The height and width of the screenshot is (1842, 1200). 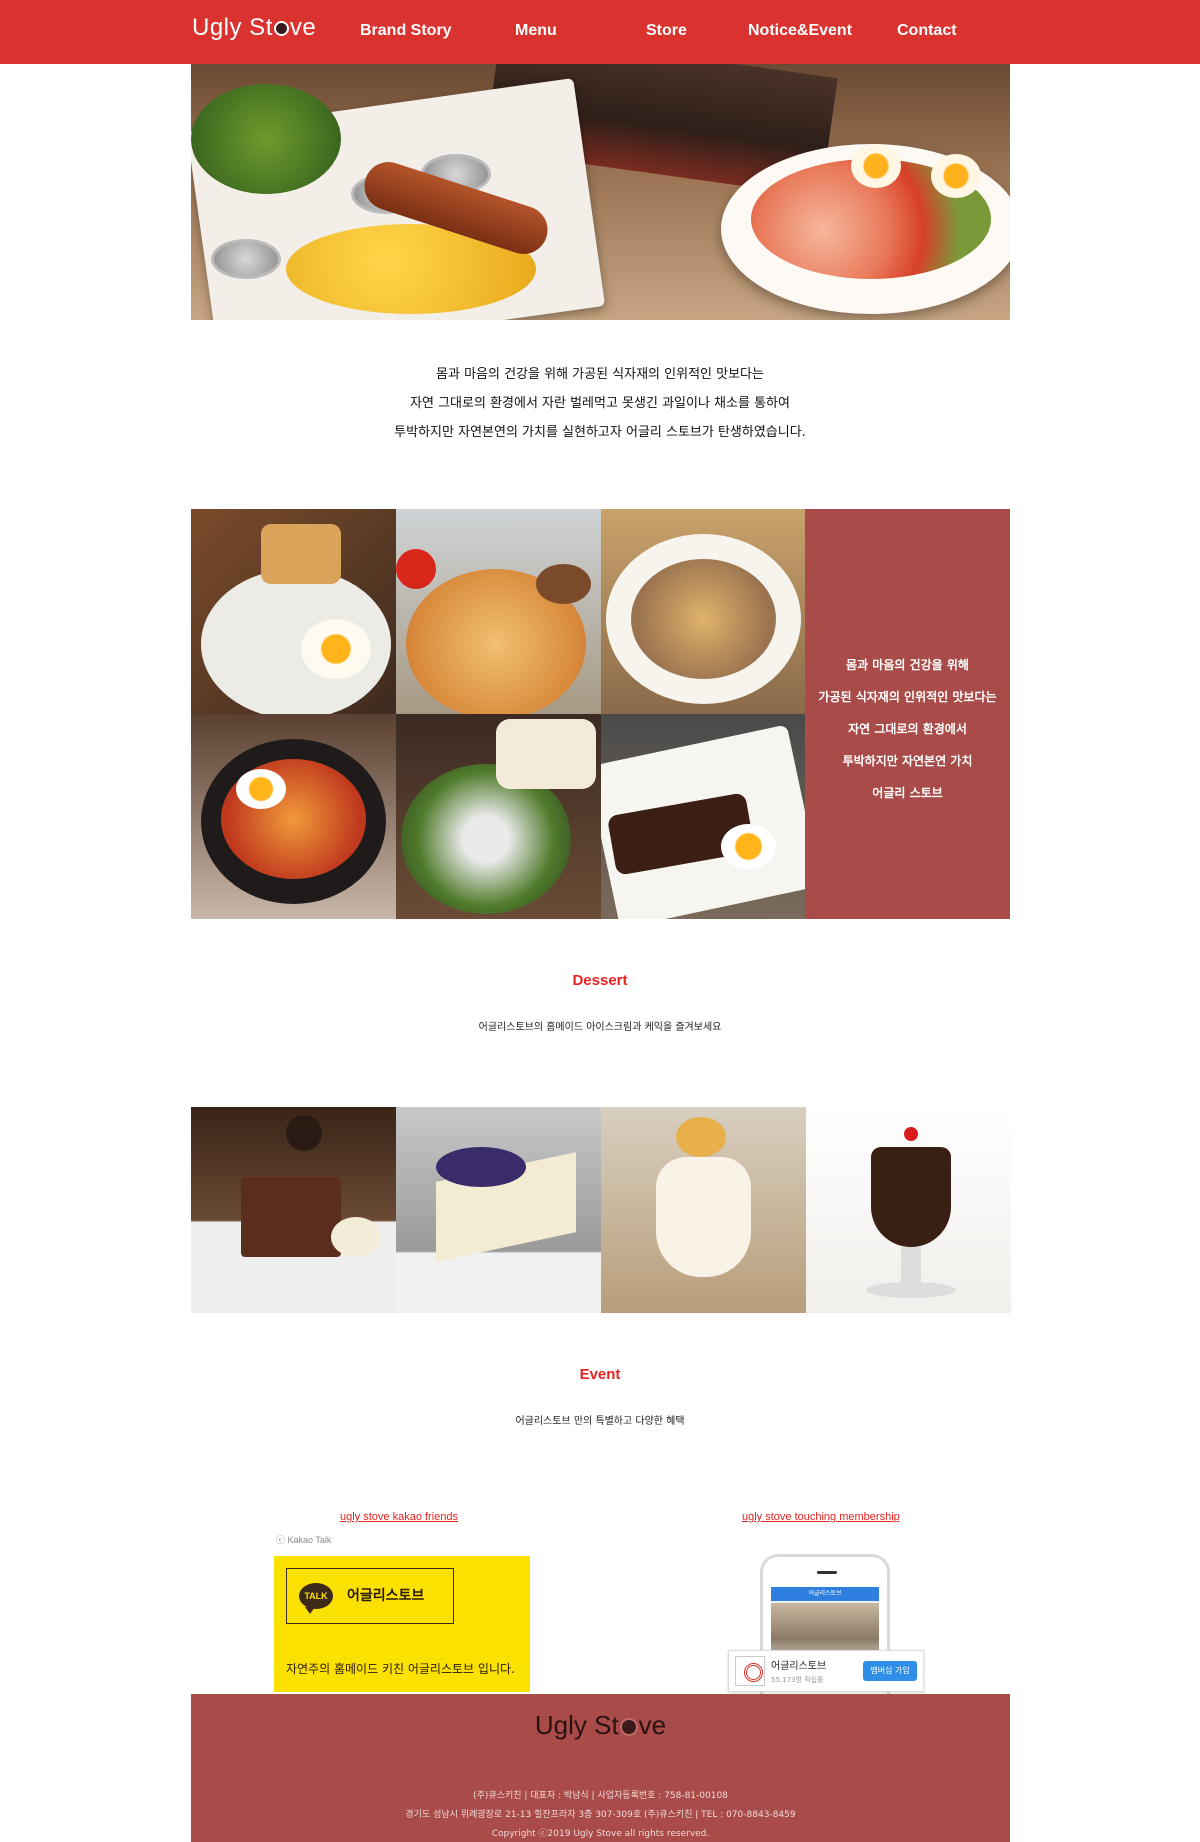 What do you see at coordinates (293, 816) in the screenshot?
I see `menu-photo-skillet` at bounding box center [293, 816].